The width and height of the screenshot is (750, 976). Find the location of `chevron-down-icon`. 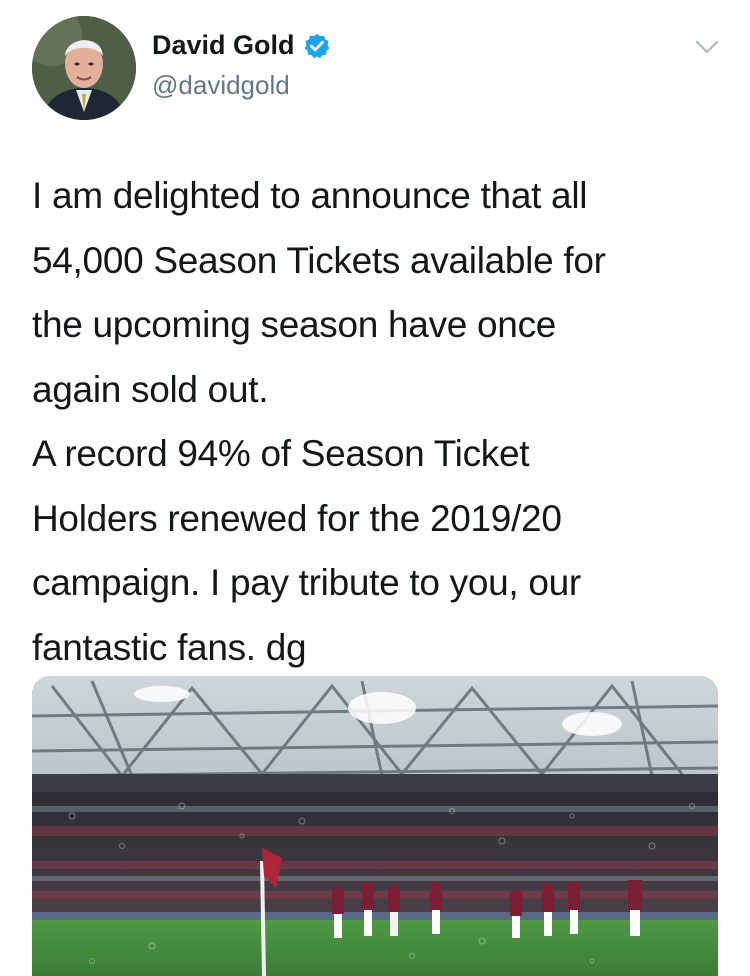

chevron-down-icon is located at coordinates (707, 47).